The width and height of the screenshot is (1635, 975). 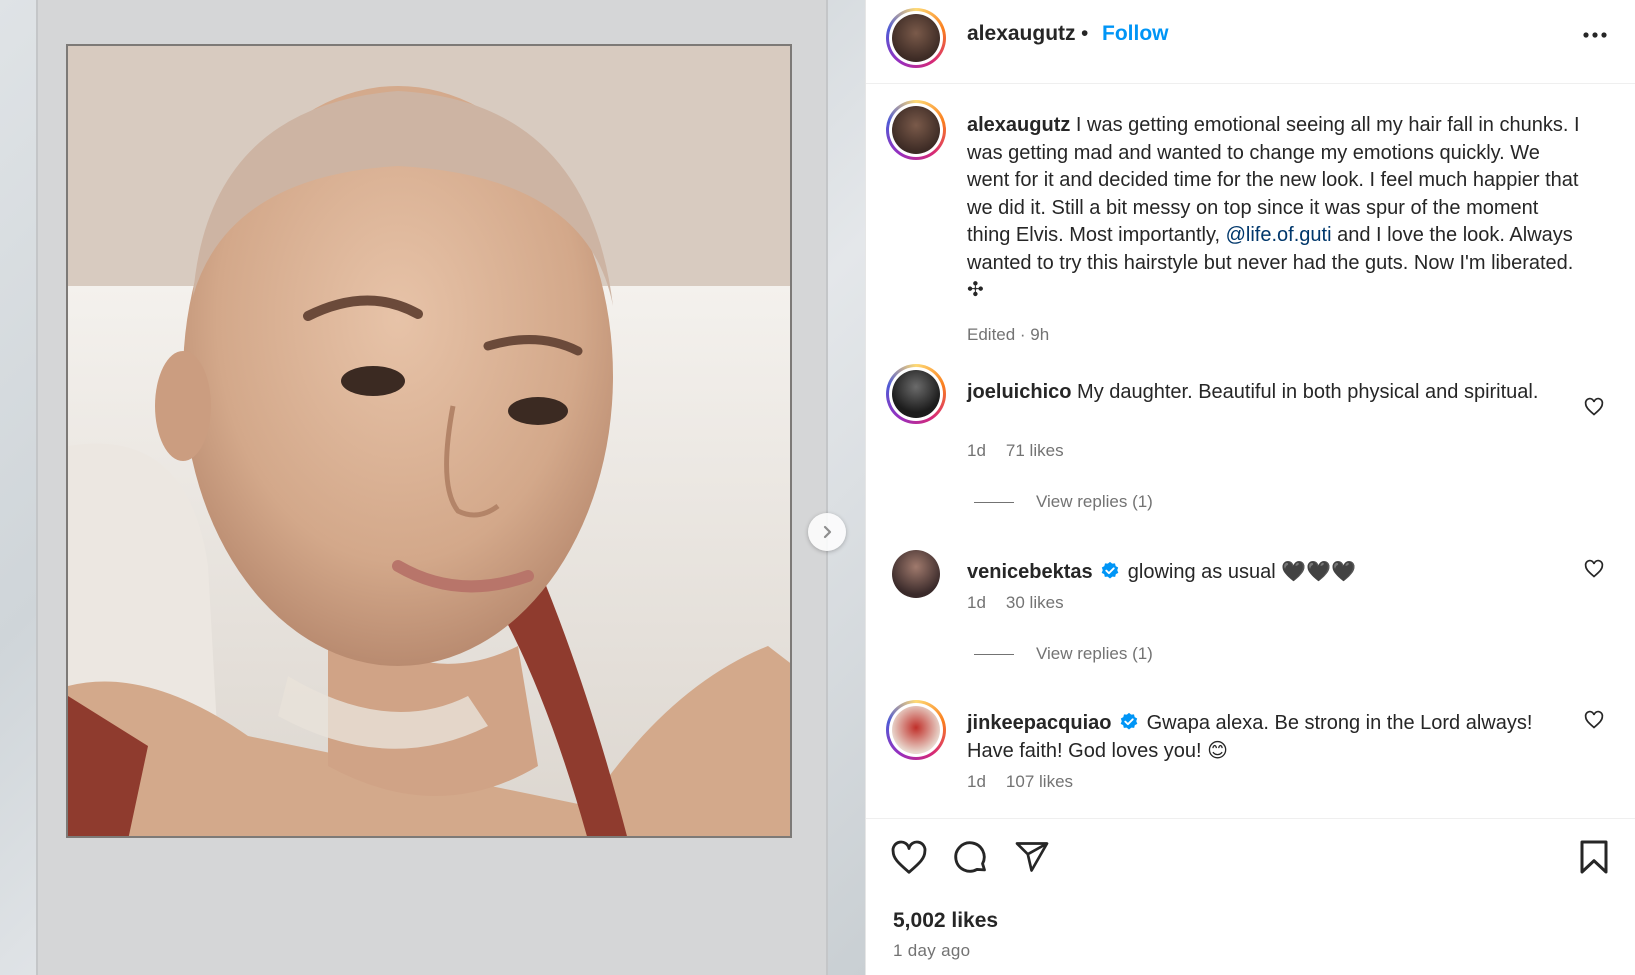 I want to click on comment-username: joeluichico, so click(x=1019, y=392).